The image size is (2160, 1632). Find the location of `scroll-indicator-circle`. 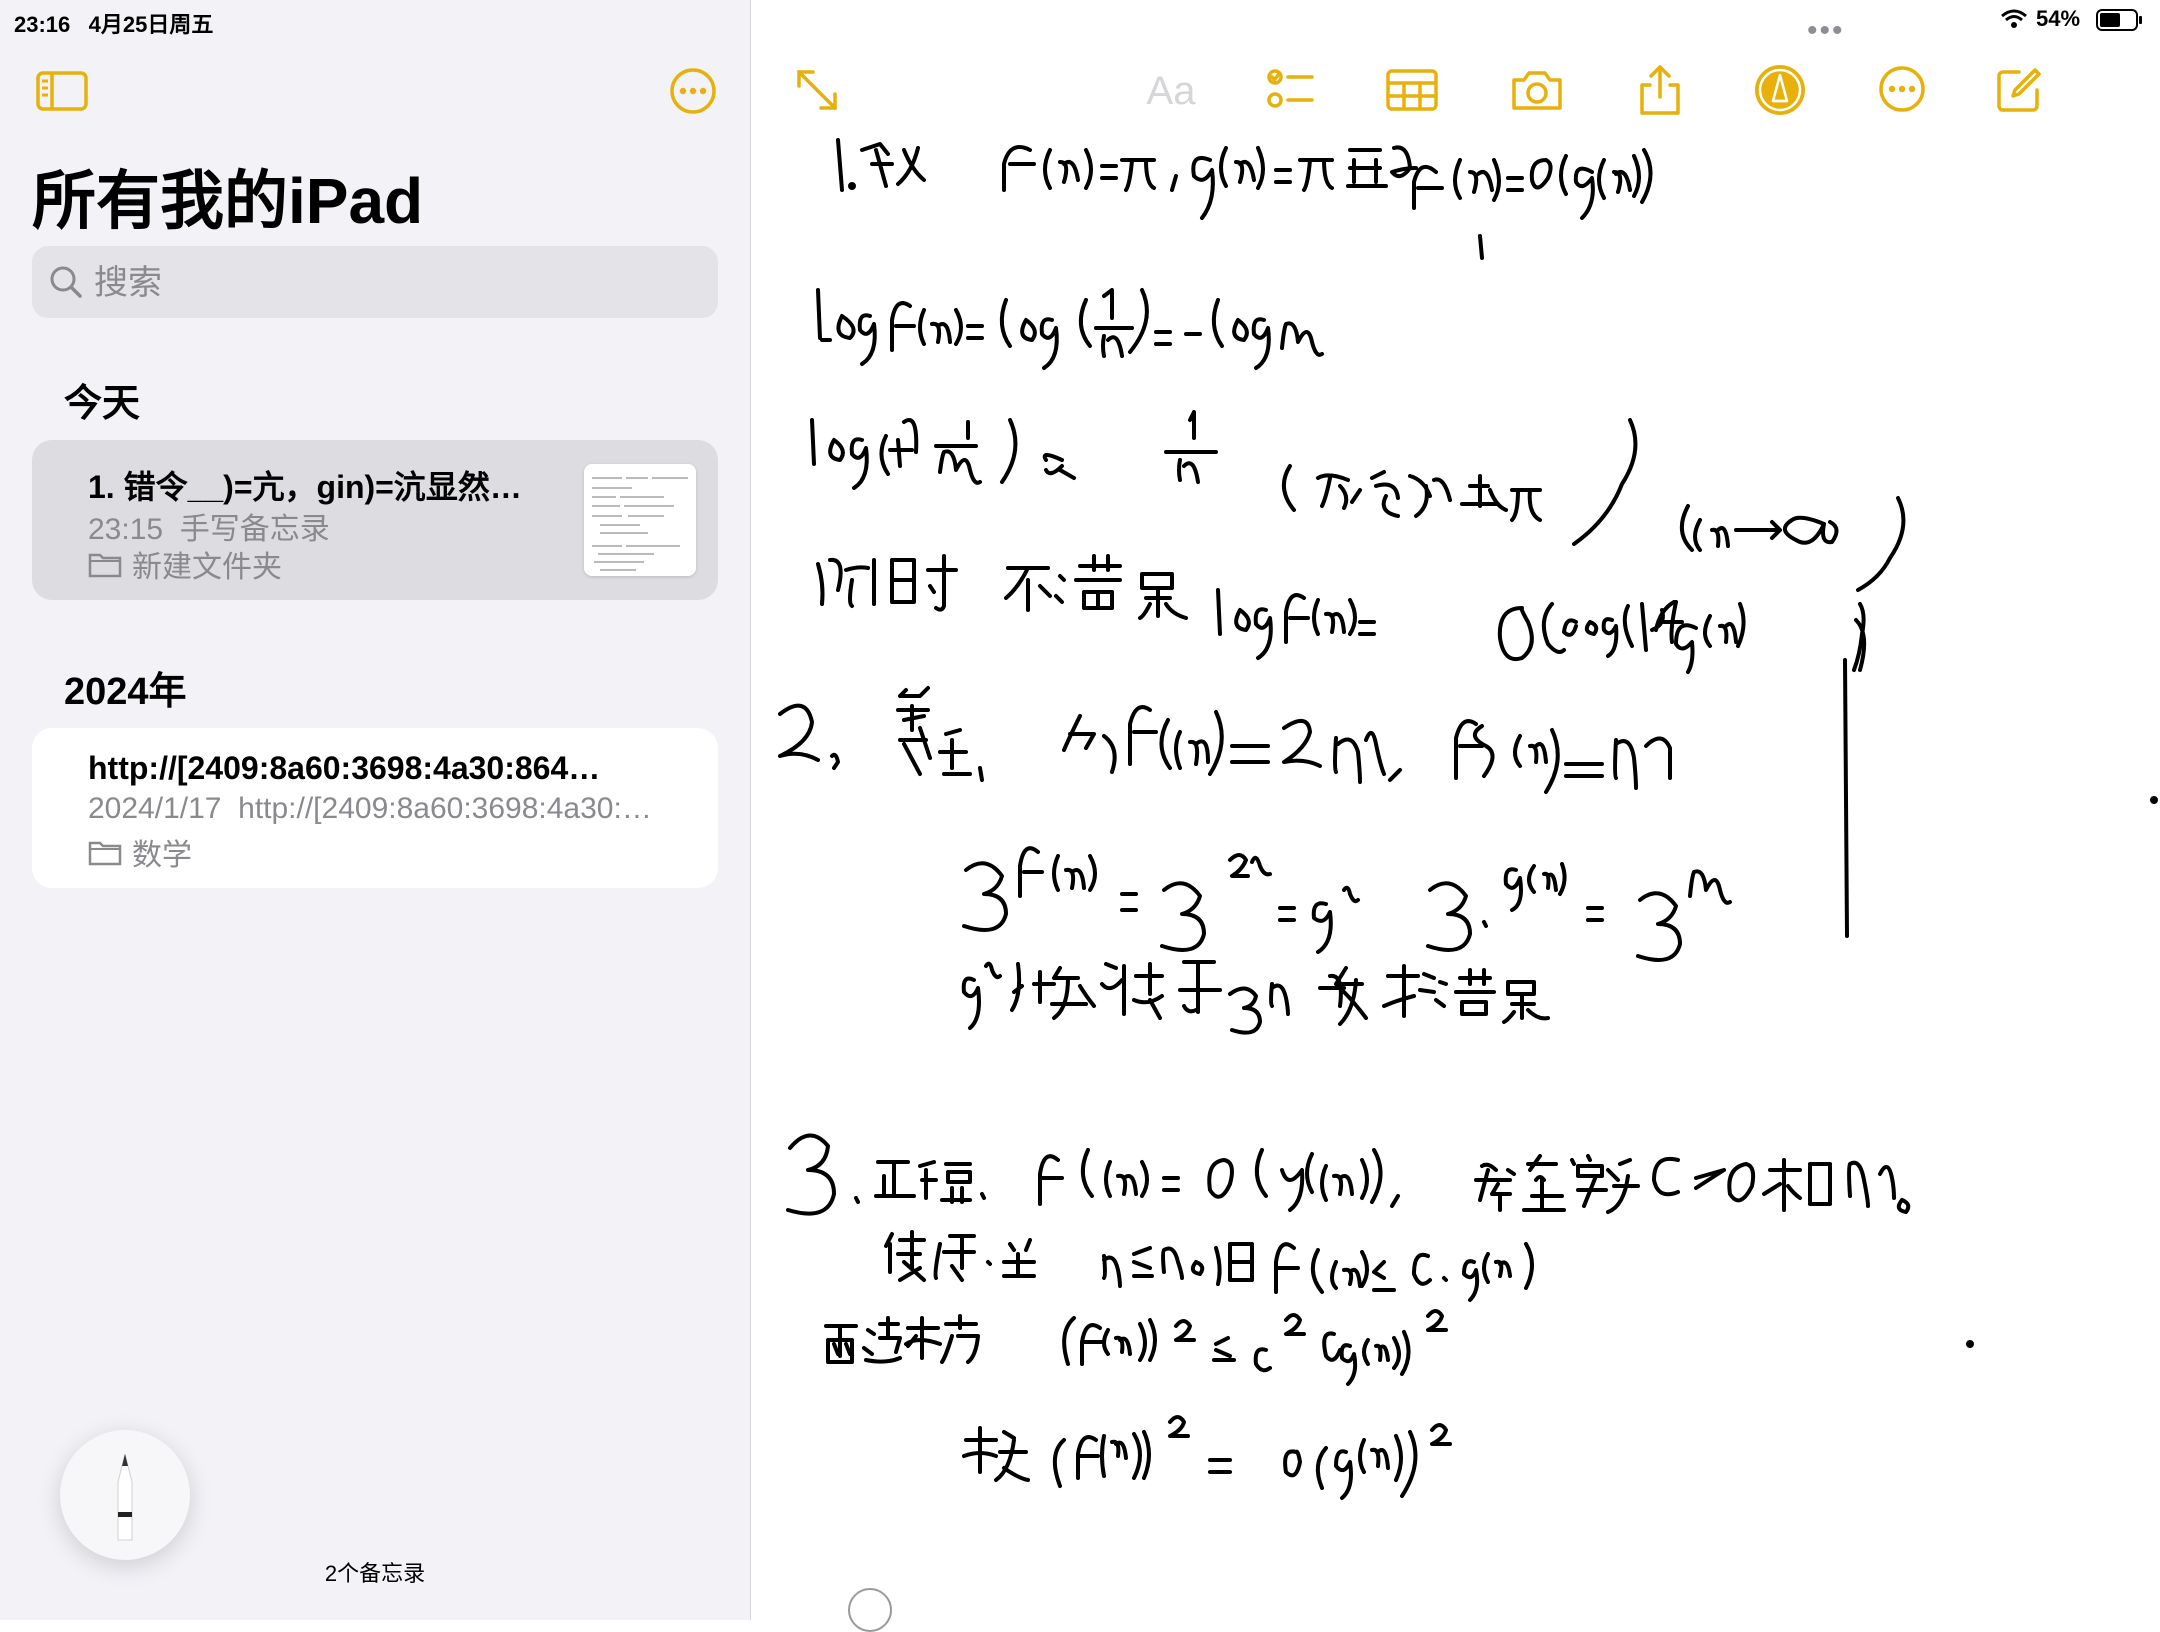

scroll-indicator-circle is located at coordinates (870, 1610).